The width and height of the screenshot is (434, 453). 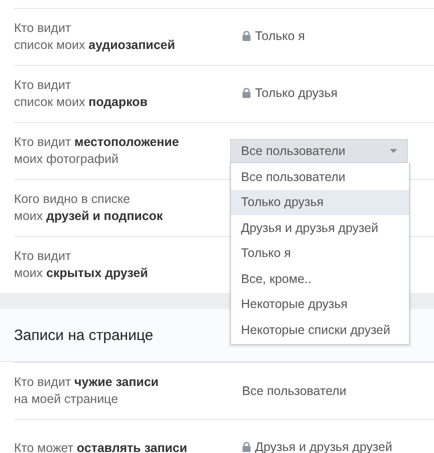 What do you see at coordinates (320, 329) in the screenshot?
I see `dropdown-option: Некоторые списки друзей` at bounding box center [320, 329].